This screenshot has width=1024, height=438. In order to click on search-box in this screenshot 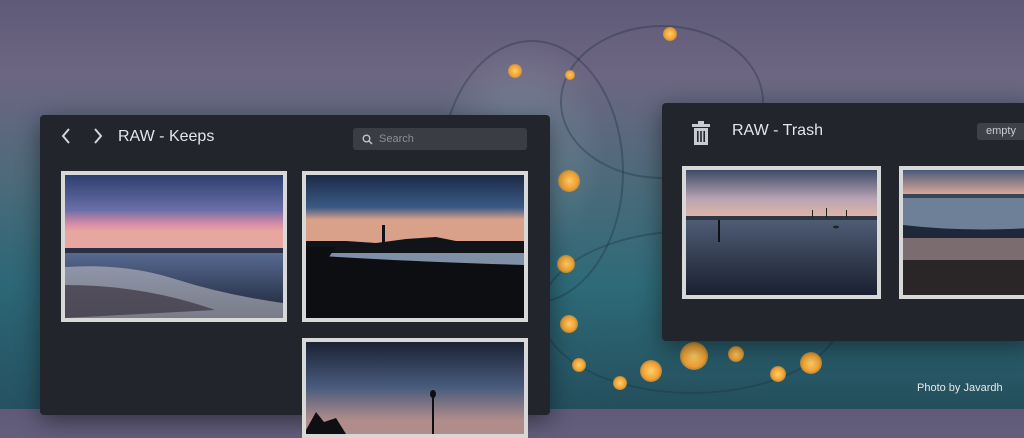, I will do `click(440, 139)`.